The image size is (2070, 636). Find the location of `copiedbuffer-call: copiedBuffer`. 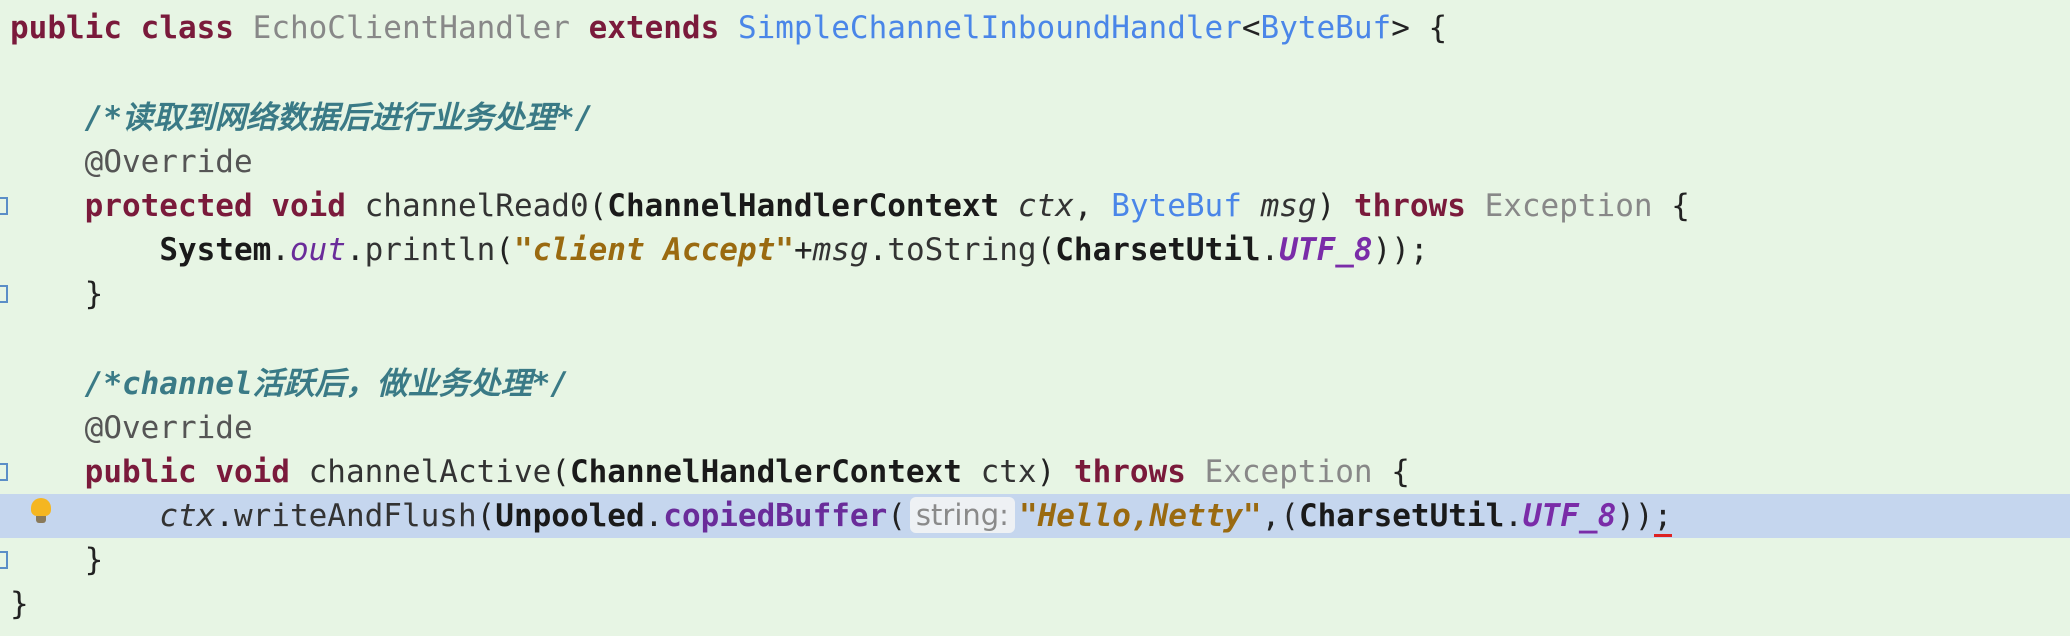

copiedbuffer-call: copiedBuffer is located at coordinates (775, 516).